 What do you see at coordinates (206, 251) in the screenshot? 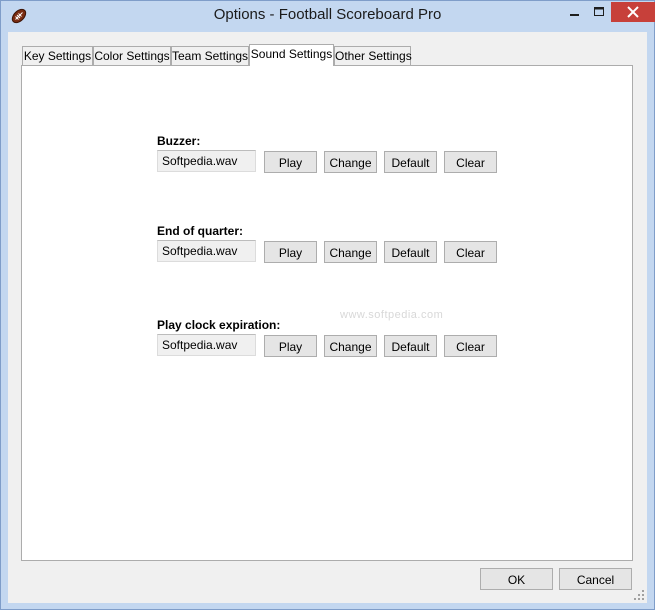
I see `end-of-quarter-file-field: Softpedia.wav` at bounding box center [206, 251].